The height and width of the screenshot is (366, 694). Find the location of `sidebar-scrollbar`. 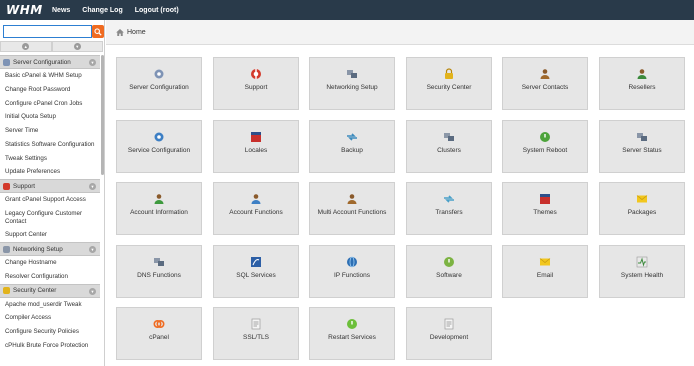

sidebar-scrollbar is located at coordinates (102, 115).